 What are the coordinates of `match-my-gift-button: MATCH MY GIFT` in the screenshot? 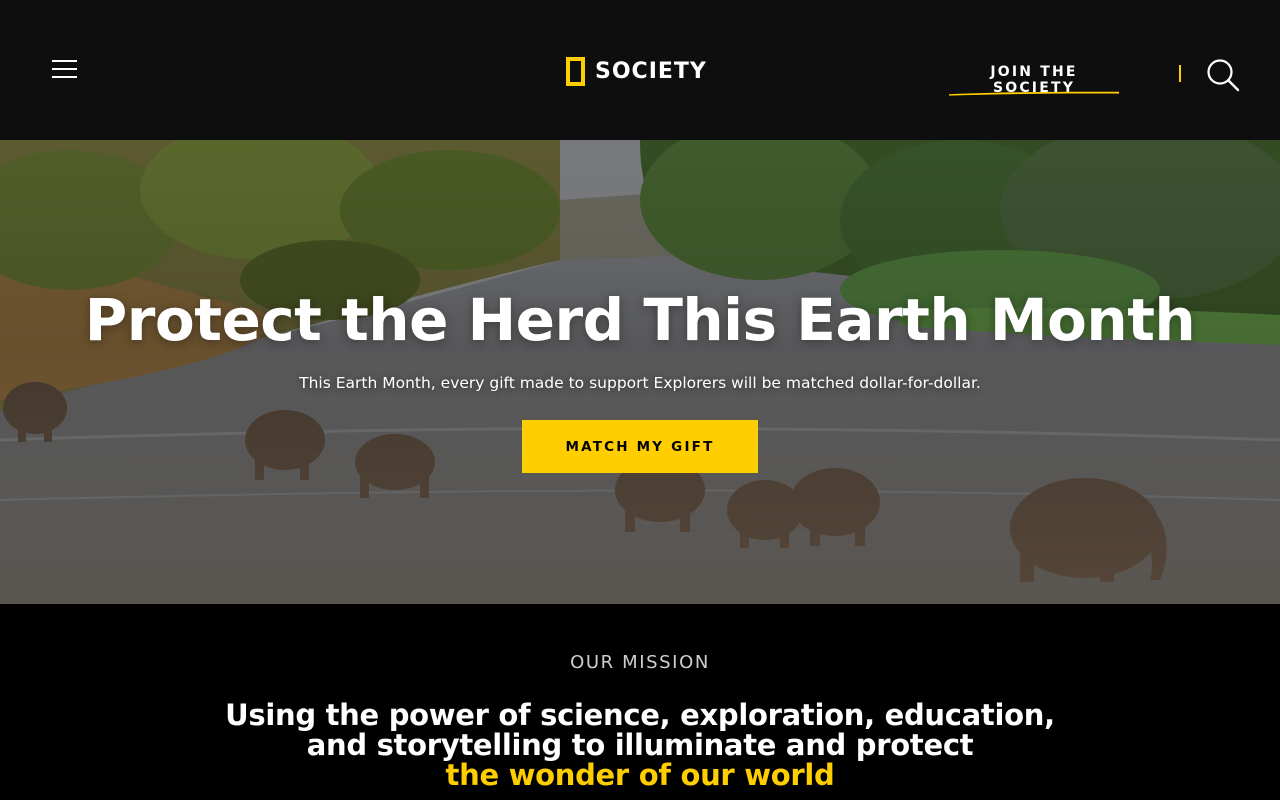 It's located at (640, 446).